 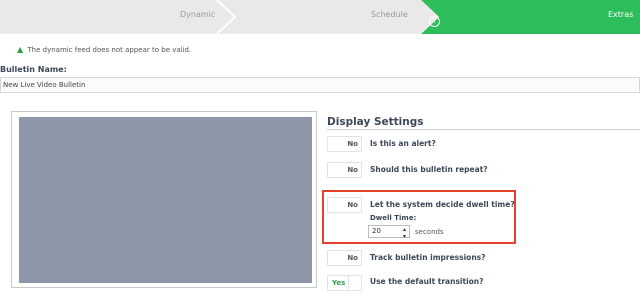 What do you see at coordinates (429, 232) in the screenshot?
I see `dwell-time-unit: seconds` at bounding box center [429, 232].